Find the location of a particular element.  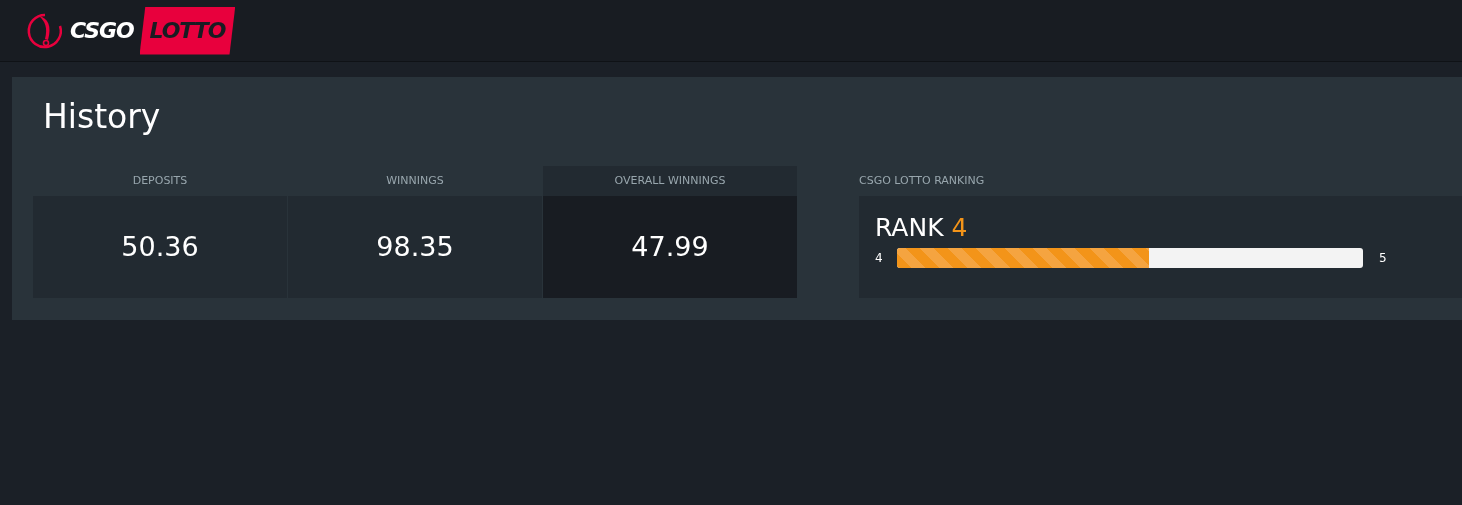

stat-value: 98.35 is located at coordinates (415, 246).